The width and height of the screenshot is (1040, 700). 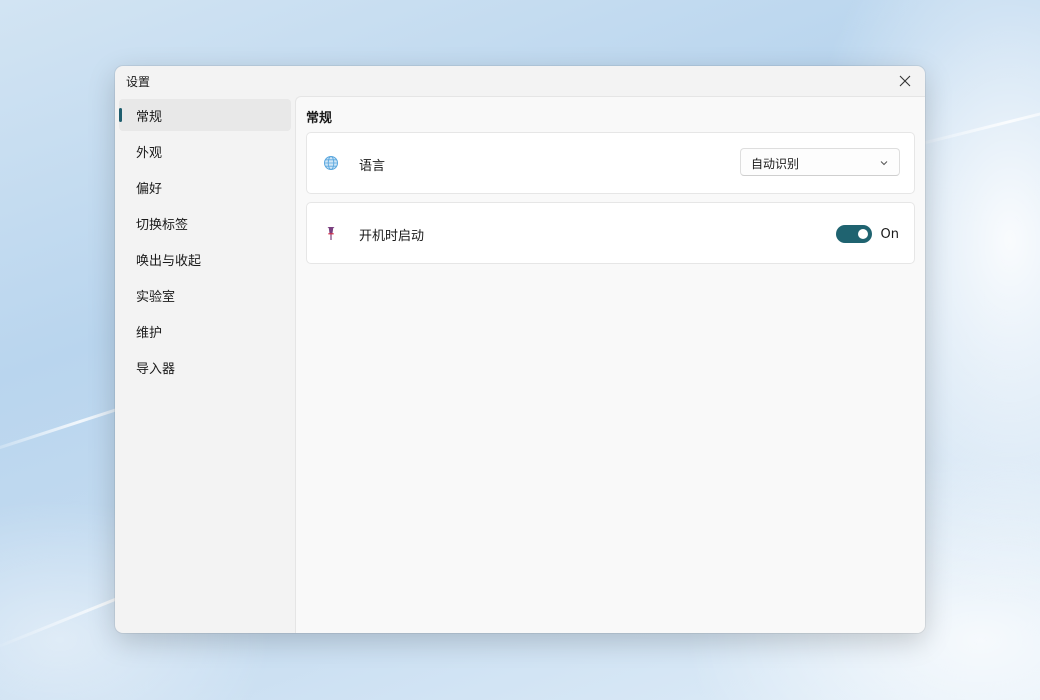 What do you see at coordinates (205, 115) in the screenshot?
I see `sidebar-item-general: 常规` at bounding box center [205, 115].